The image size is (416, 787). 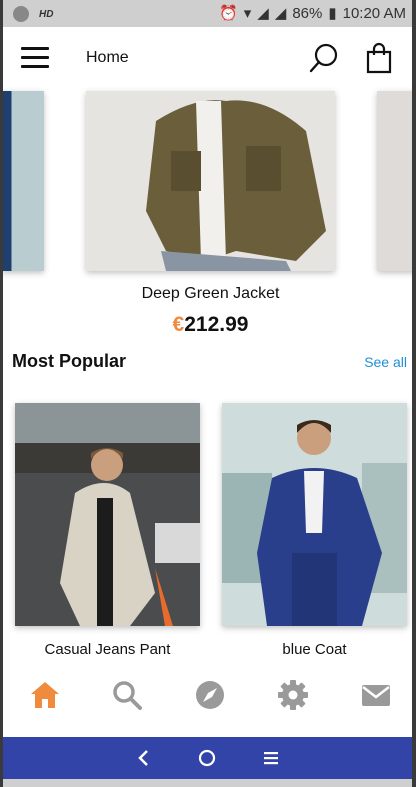 What do you see at coordinates (210, 293) in the screenshot?
I see `featured-product-name: Deep Green Jacket` at bounding box center [210, 293].